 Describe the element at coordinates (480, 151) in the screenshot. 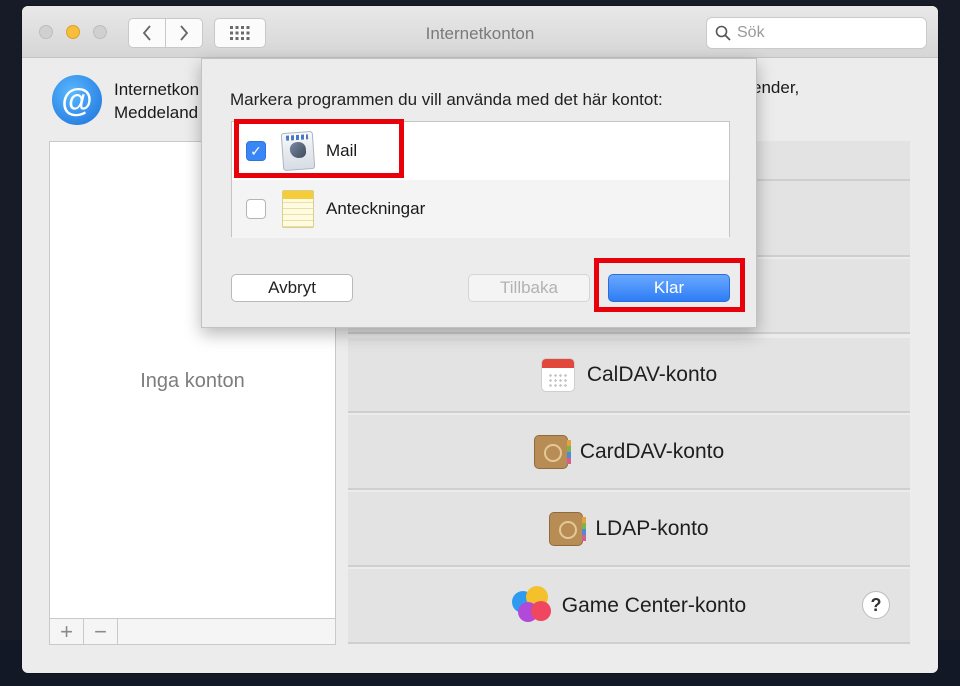

I see `app-row-mail: ✓ Mail` at that location.